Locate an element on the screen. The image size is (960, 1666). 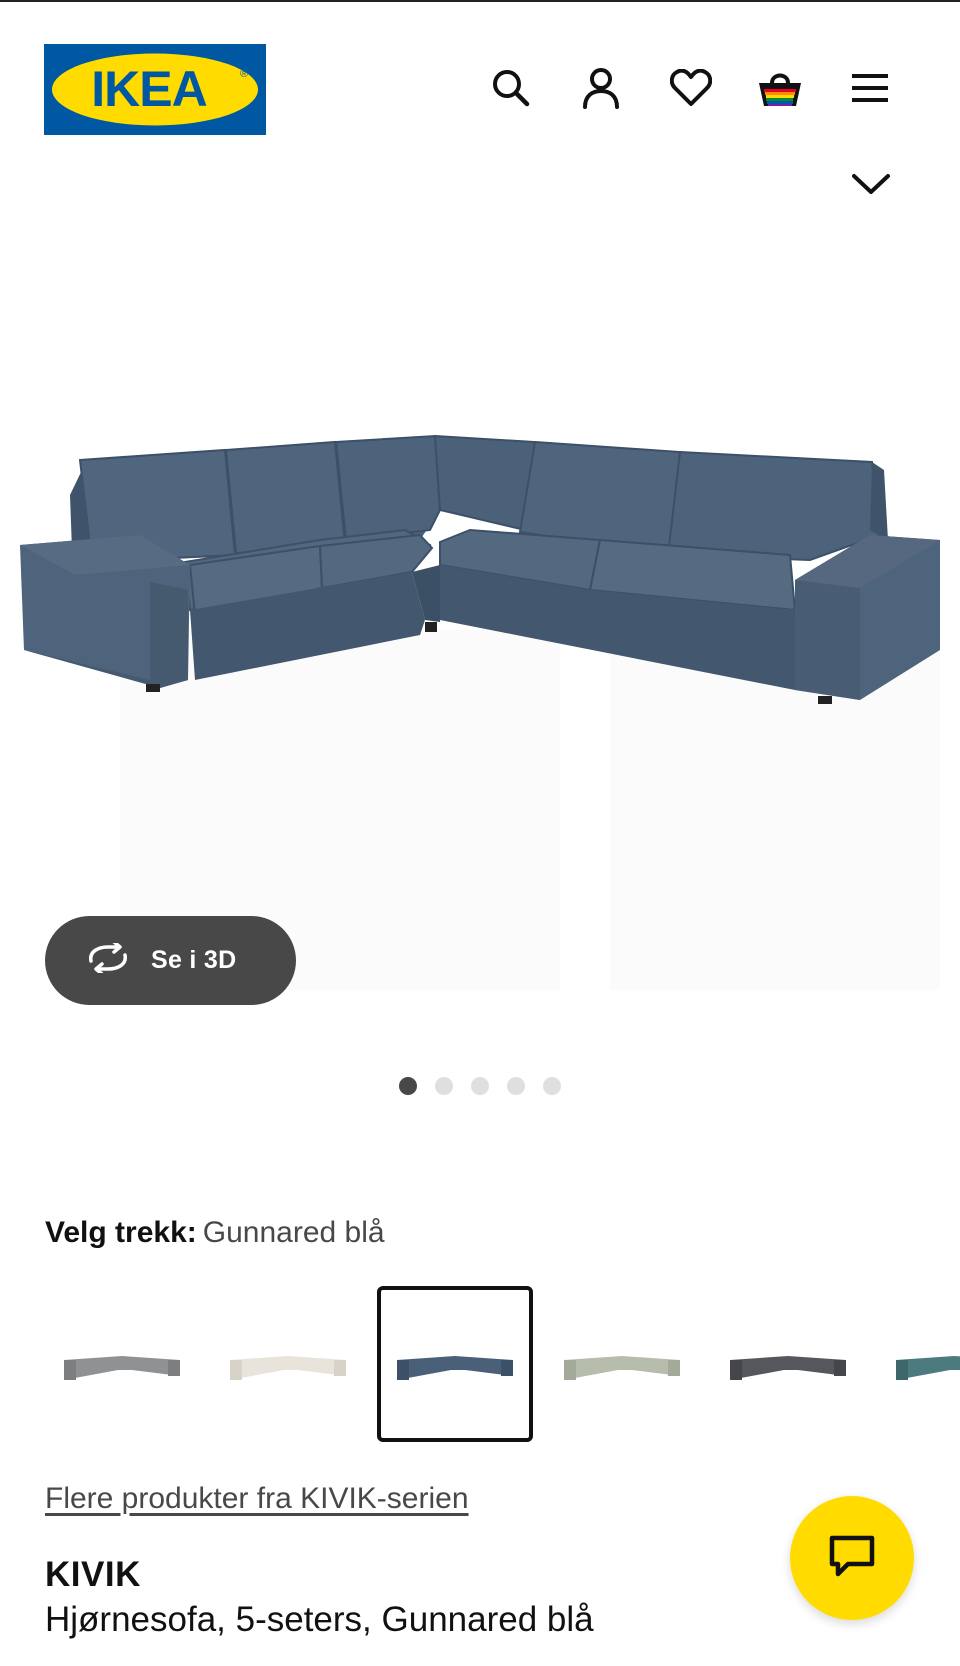
rotate-3d-icon is located at coordinates (108, 959).